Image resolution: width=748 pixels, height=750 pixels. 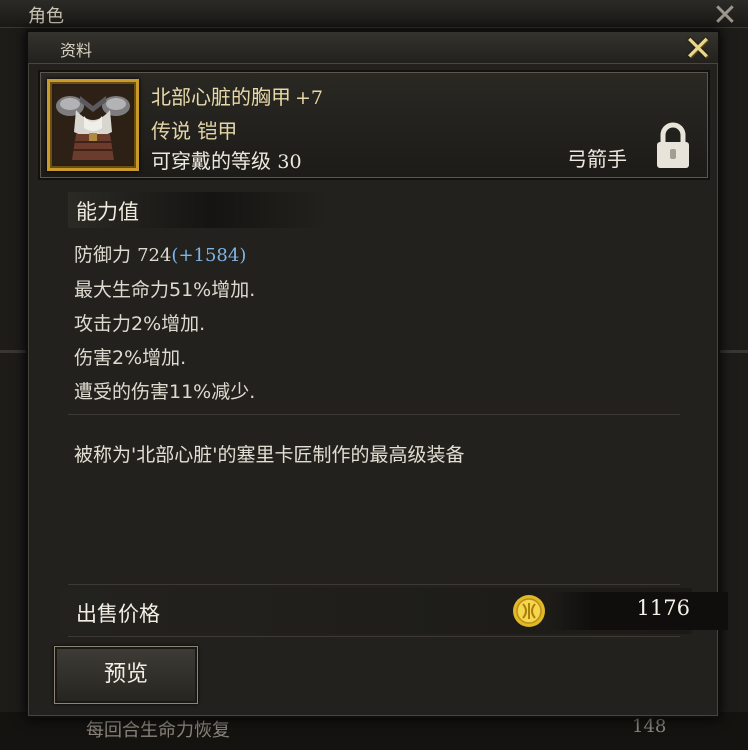 What do you see at coordinates (140, 324) in the screenshot?
I see `stat-line: 攻击力2%增加.` at bounding box center [140, 324].